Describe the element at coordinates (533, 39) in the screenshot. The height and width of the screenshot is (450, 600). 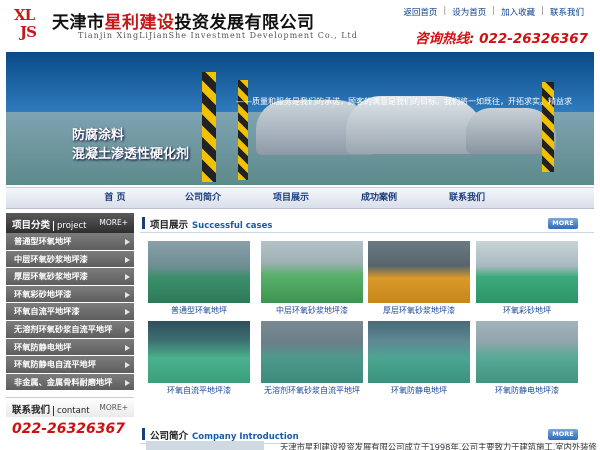
I see `hotline-number: 022-26326367` at that location.